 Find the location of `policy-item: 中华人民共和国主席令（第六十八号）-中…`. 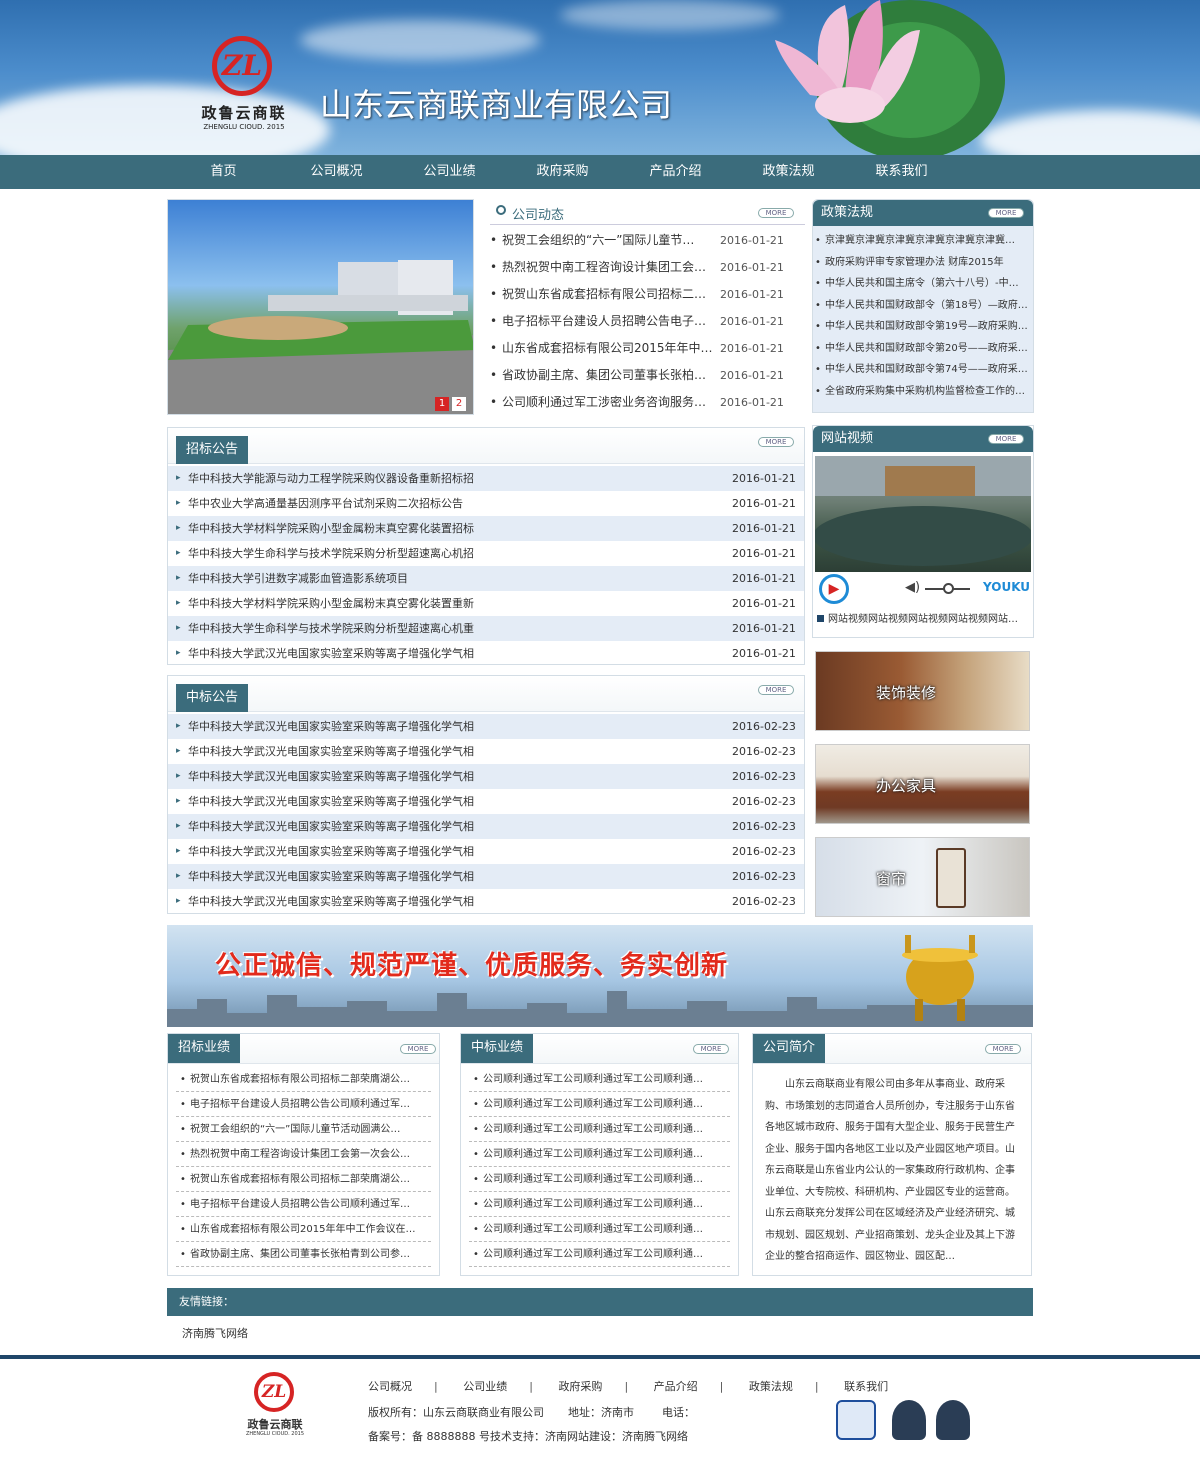

policy-item: 中华人民共和国主席令（第六十八号）-中… is located at coordinates (923, 284).